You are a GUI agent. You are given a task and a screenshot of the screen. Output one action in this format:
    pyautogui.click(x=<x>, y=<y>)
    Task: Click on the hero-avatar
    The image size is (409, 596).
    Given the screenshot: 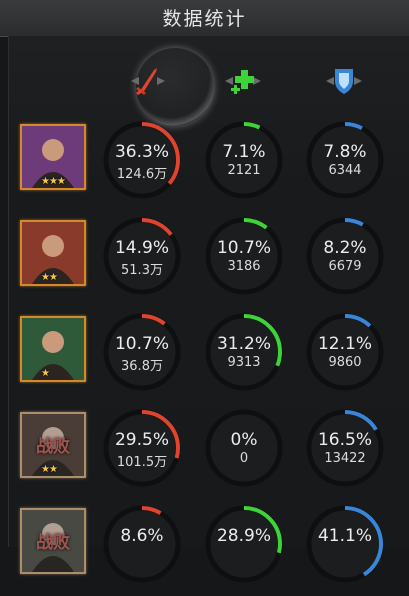 What is the action you would take?
    pyautogui.click(x=53, y=349)
    